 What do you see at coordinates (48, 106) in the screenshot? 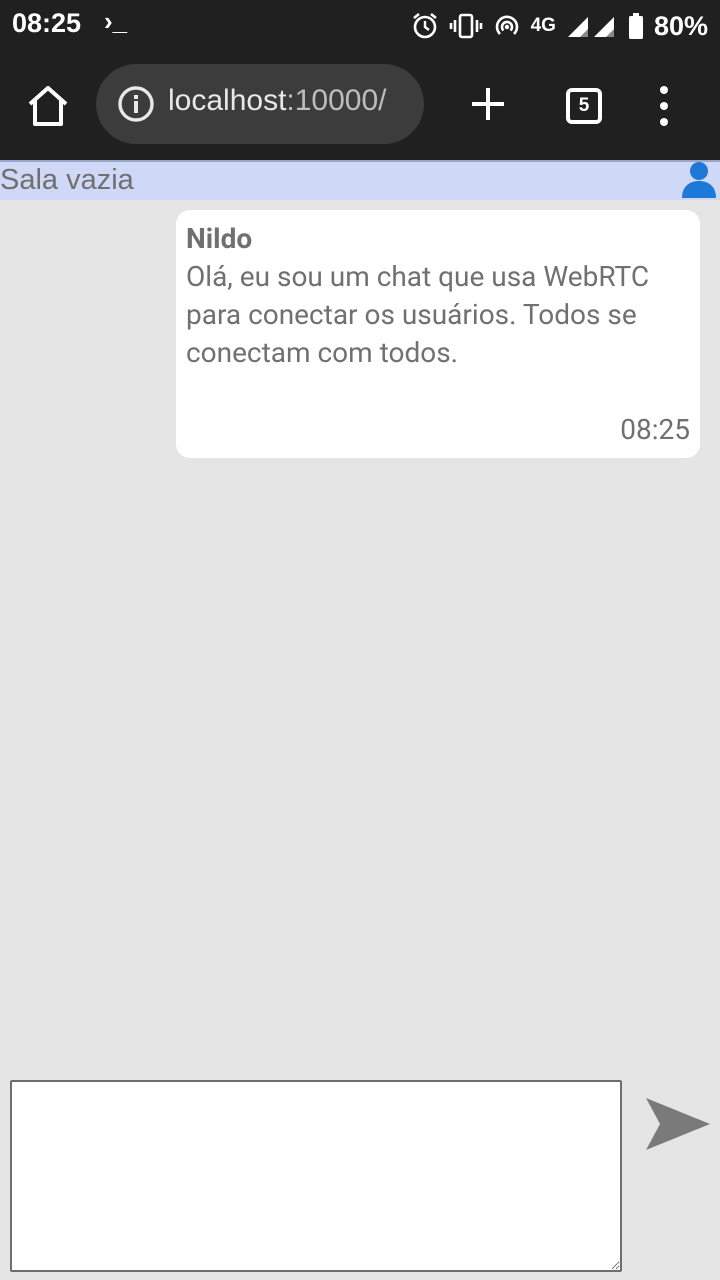
I see `home-icon` at bounding box center [48, 106].